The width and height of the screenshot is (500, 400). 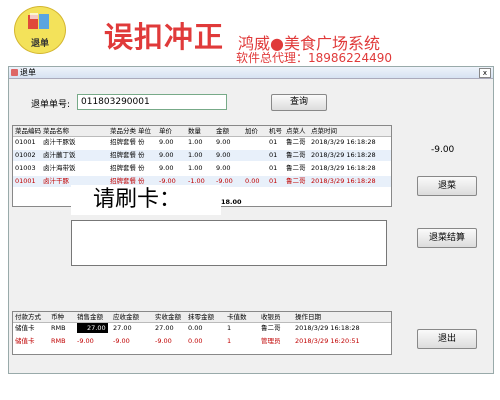 What do you see at coordinates (59, 142) in the screenshot?
I see `table-cell: 卤汁干豚饭` at bounding box center [59, 142].